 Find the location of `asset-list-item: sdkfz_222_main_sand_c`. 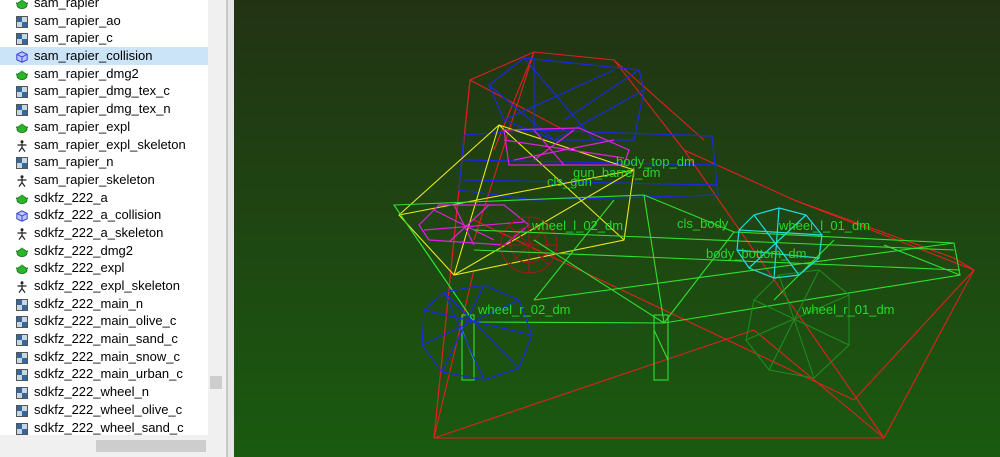

asset-list-item: sdkfz_222_main_sand_c is located at coordinates (104, 339).